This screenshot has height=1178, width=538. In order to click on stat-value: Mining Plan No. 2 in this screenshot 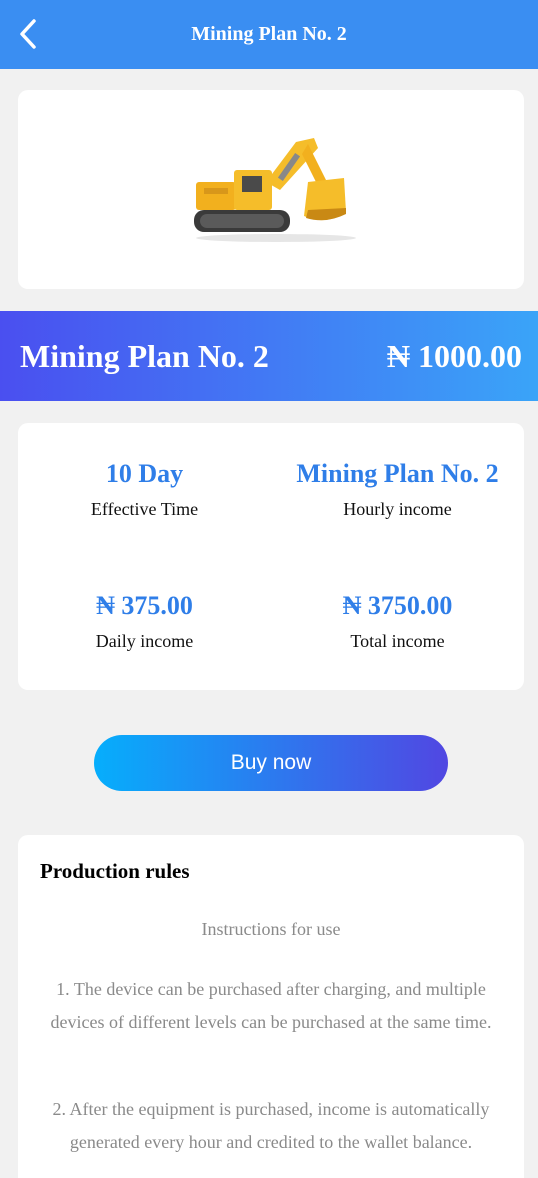, I will do `click(397, 473)`.